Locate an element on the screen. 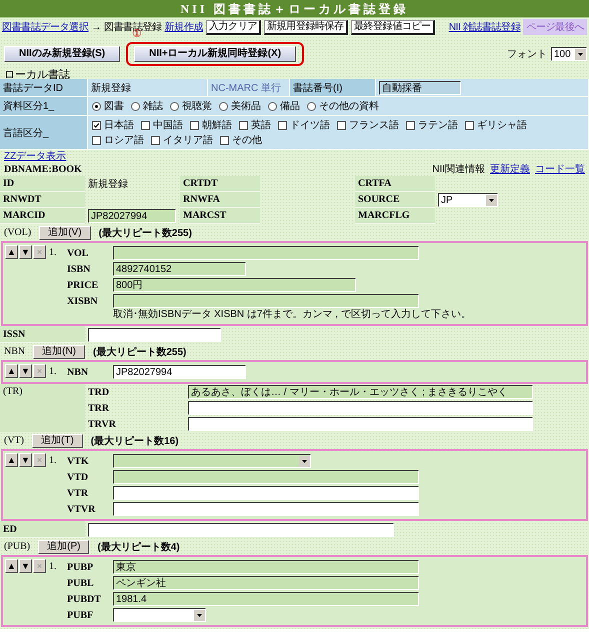 The width and height of the screenshot is (589, 635). serial-register-link: NII 雑誌書誌登録 is located at coordinates (484, 27).